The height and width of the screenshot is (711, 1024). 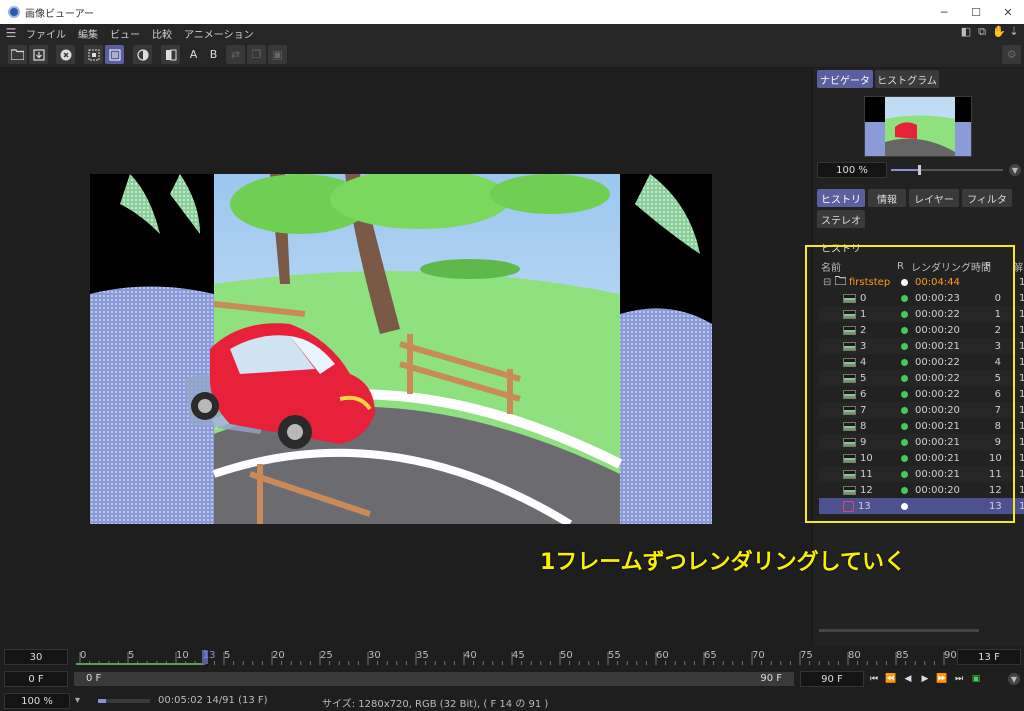 What do you see at coordinates (65, 54) in the screenshot?
I see `clear-icon` at bounding box center [65, 54].